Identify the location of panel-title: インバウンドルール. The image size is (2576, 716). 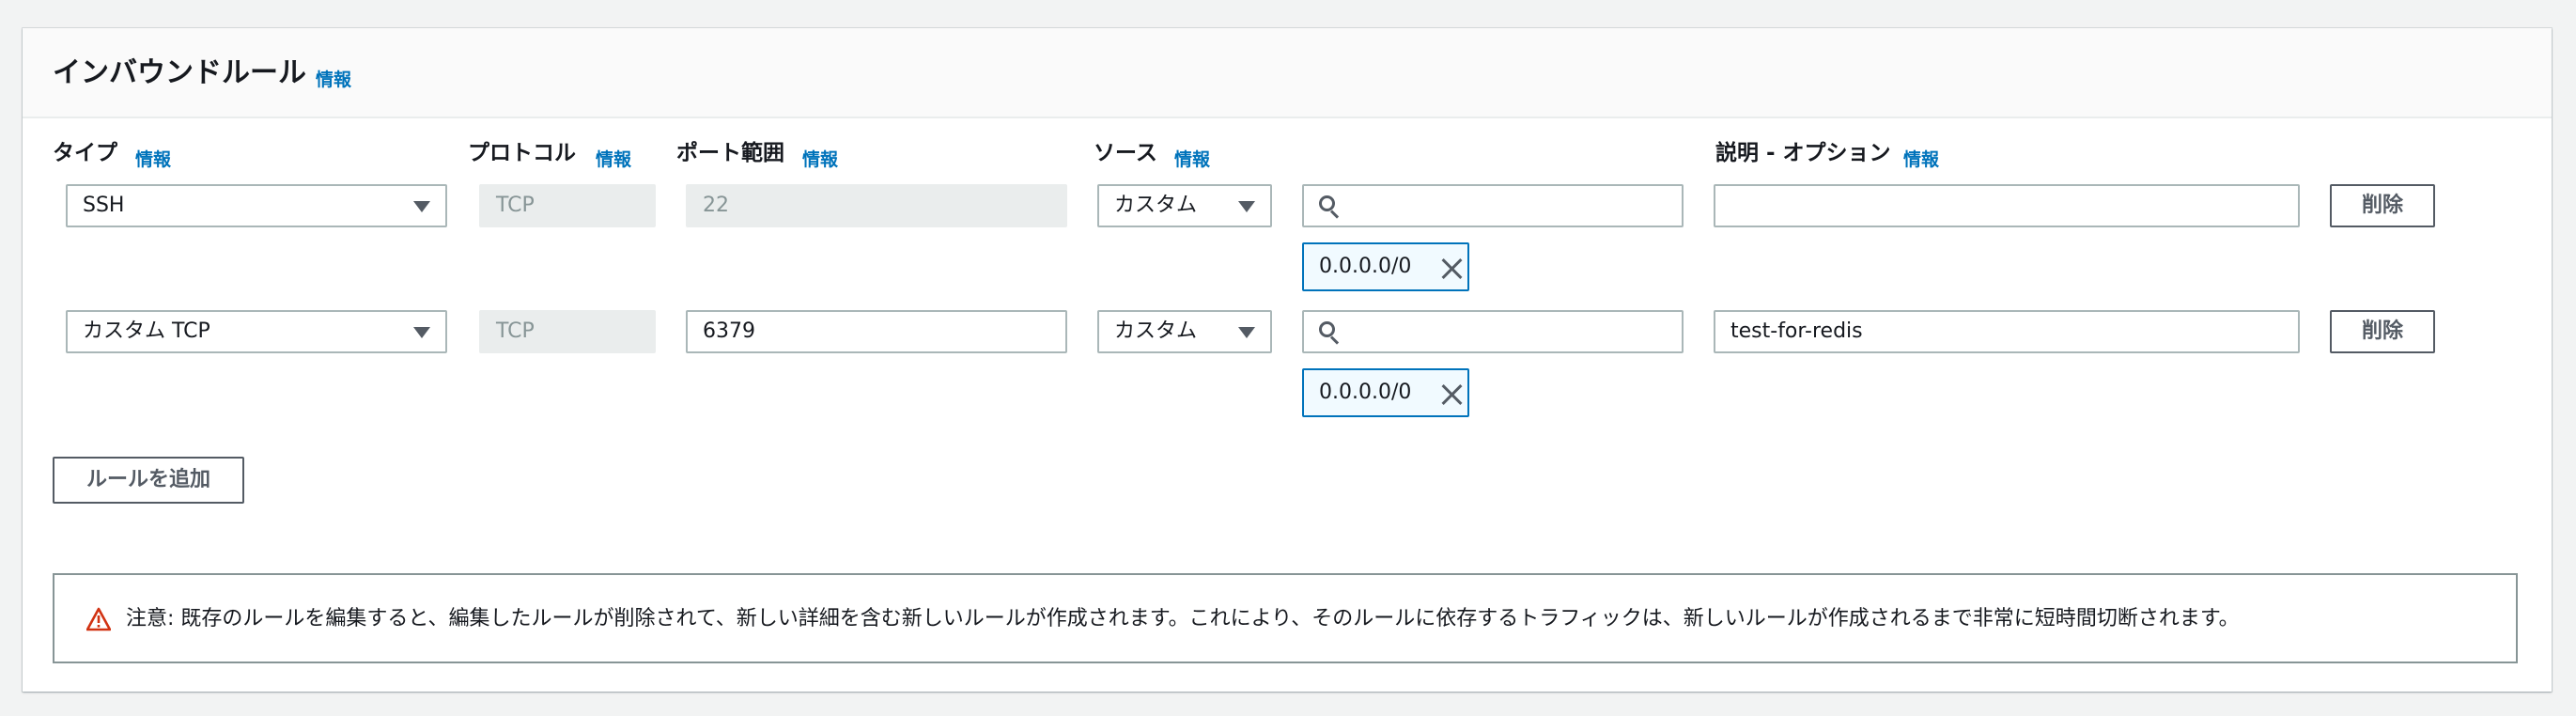
(180, 72).